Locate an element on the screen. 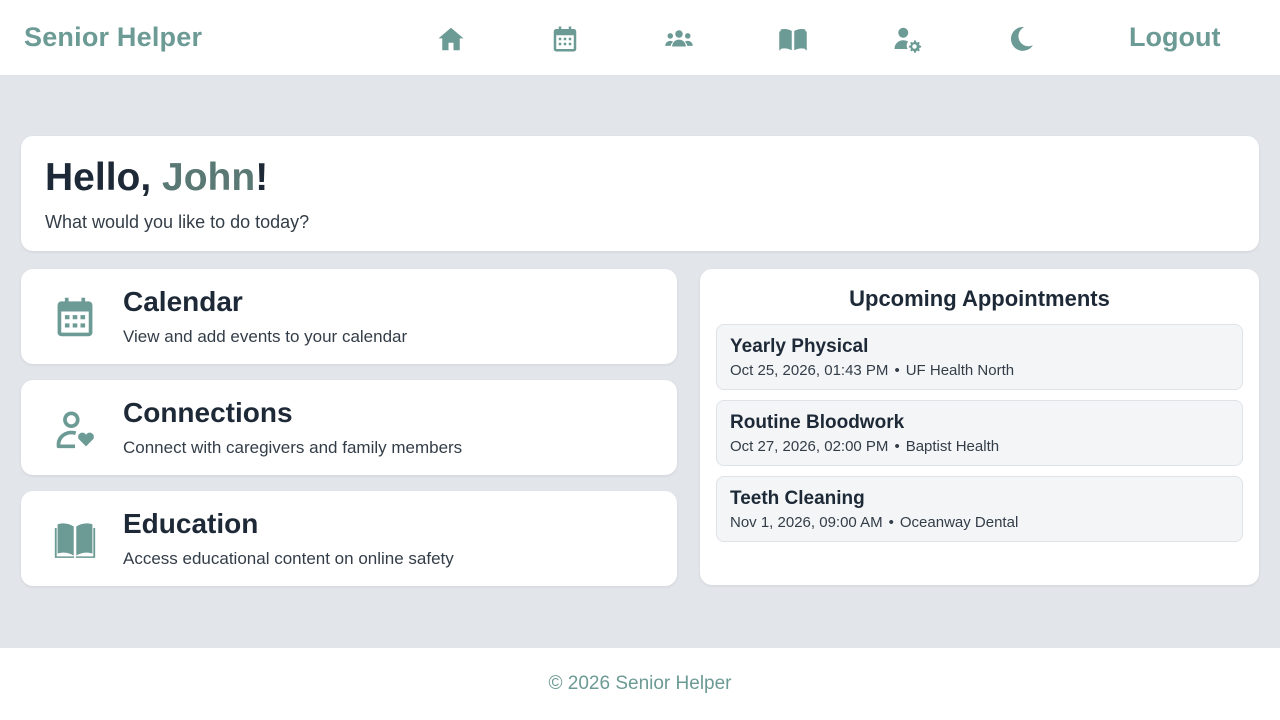 This screenshot has height=720, width=1280. appointments-heading: Upcoming Appointments is located at coordinates (979, 298).